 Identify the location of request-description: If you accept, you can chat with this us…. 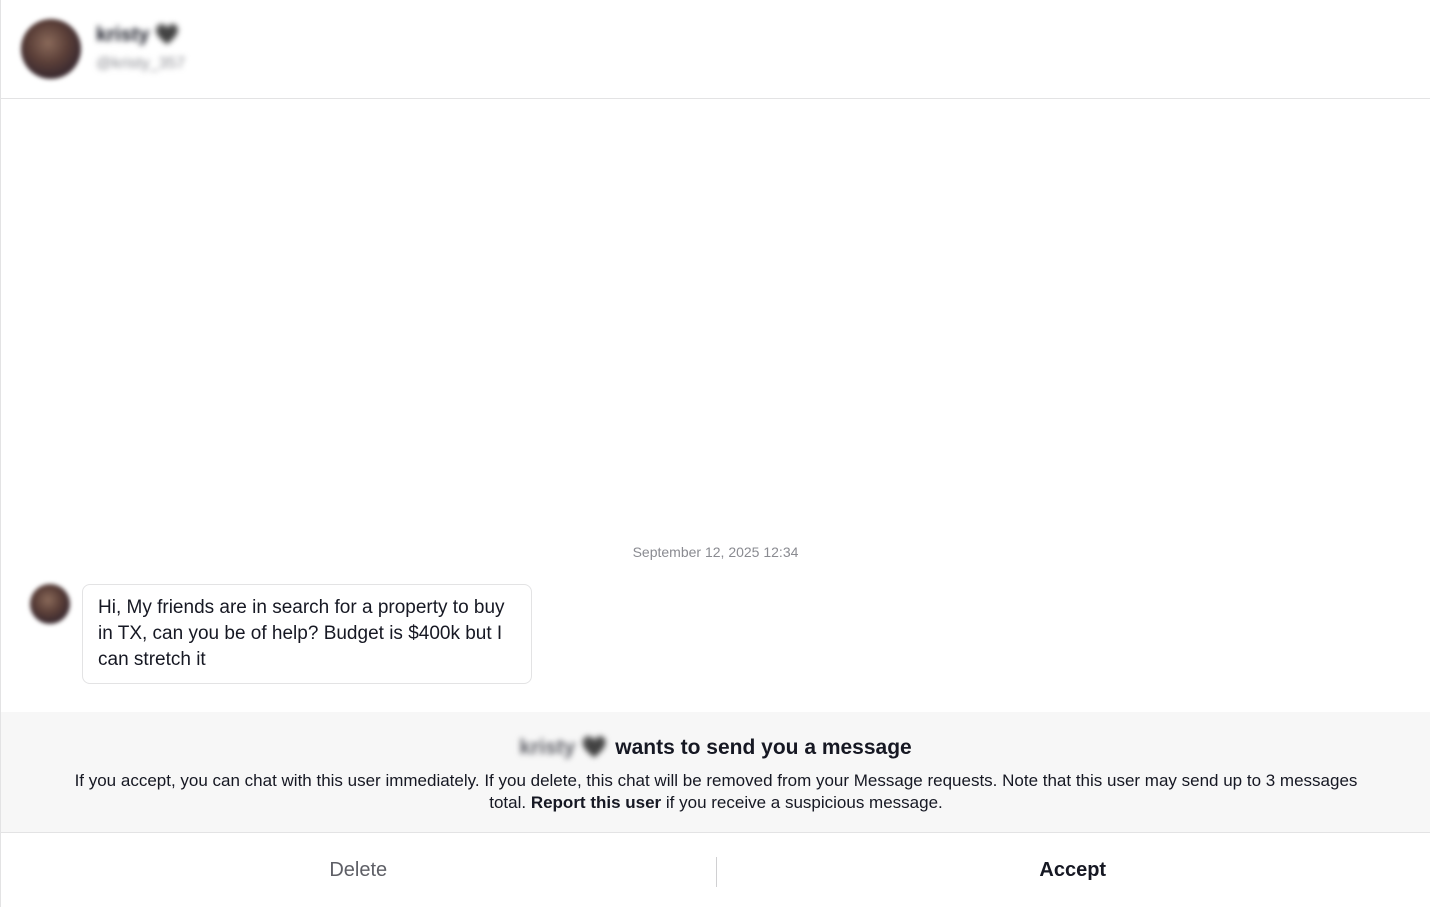
(716, 792).